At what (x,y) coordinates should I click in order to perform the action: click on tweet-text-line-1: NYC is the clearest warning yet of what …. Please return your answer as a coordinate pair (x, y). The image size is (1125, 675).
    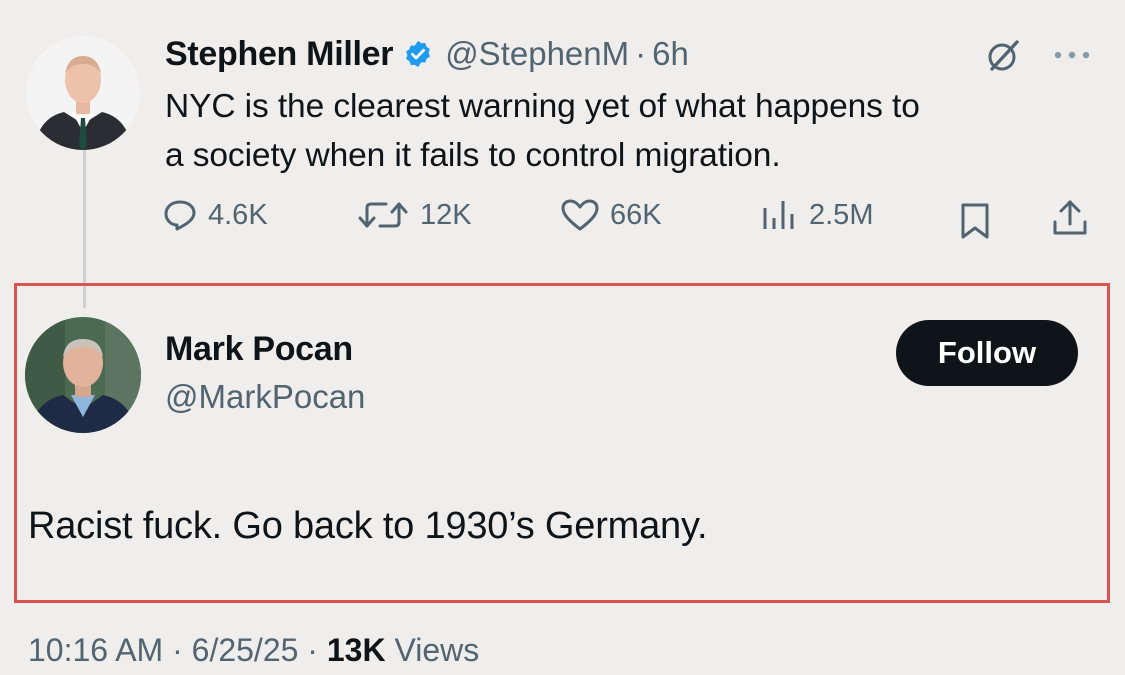
    Looking at the image, I should click on (542, 106).